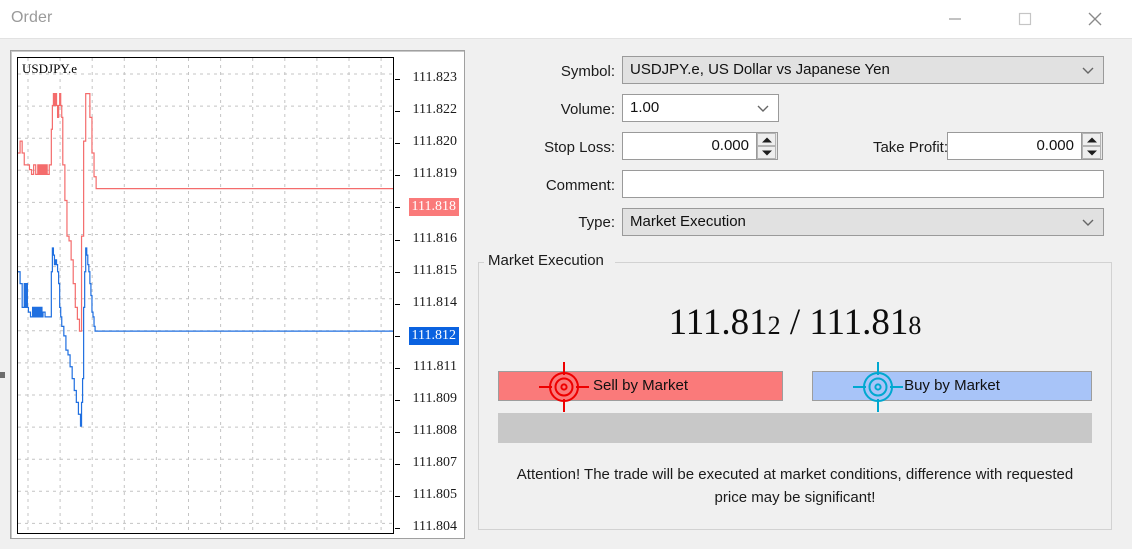 This screenshot has width=1132, height=549. I want to click on price-scale-label: 111.804, so click(434, 527).